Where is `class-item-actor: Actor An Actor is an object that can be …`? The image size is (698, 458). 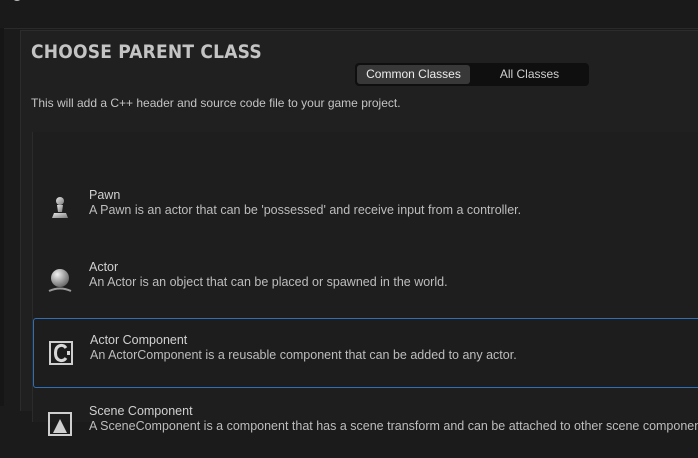 class-item-actor: Actor An Actor is an object that can be … is located at coordinates (365, 280).